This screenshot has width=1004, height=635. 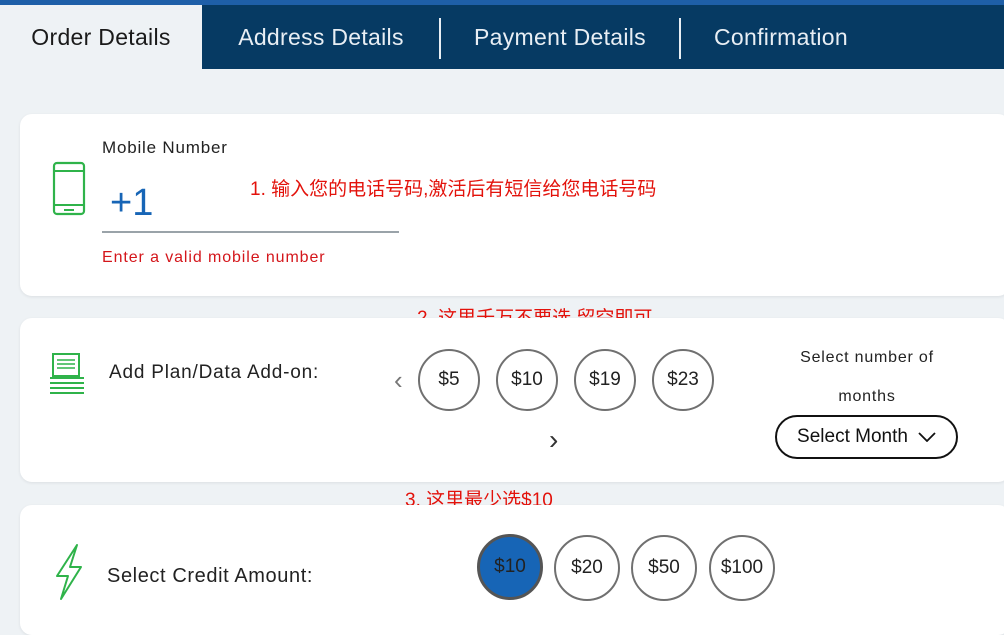 I want to click on credit-option-button: $50, so click(x=664, y=568).